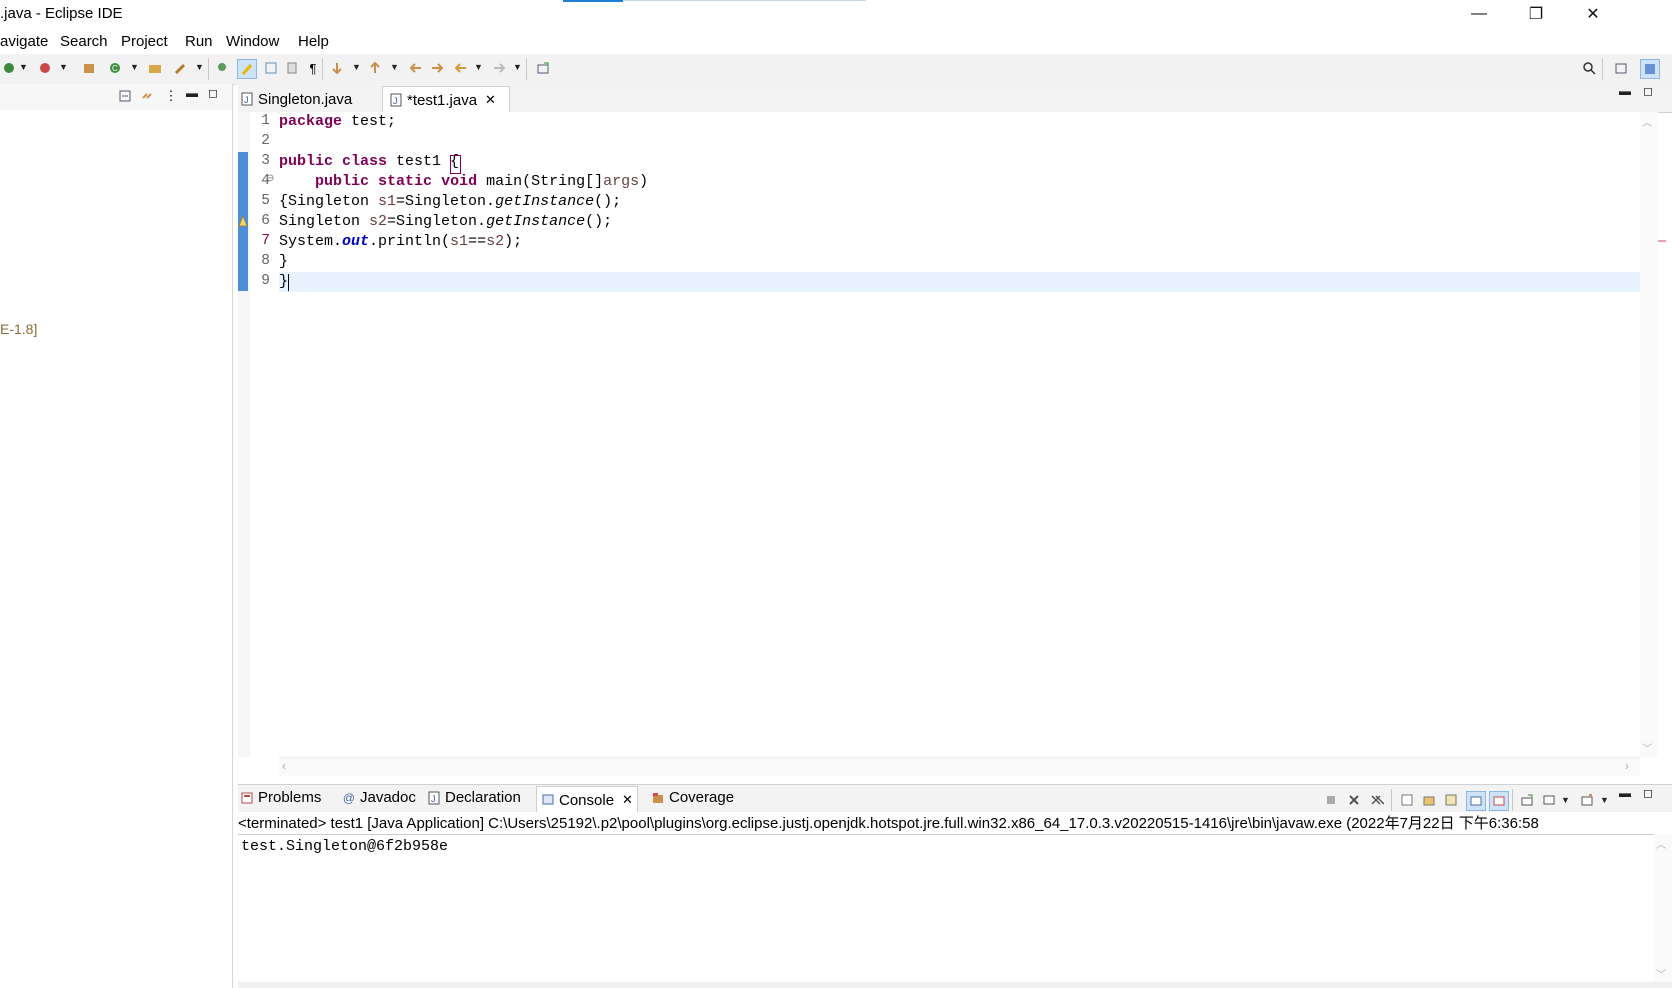 This screenshot has width=1672, height=988. What do you see at coordinates (1451, 800) in the screenshot?
I see `word-wrap-console-icon` at bounding box center [1451, 800].